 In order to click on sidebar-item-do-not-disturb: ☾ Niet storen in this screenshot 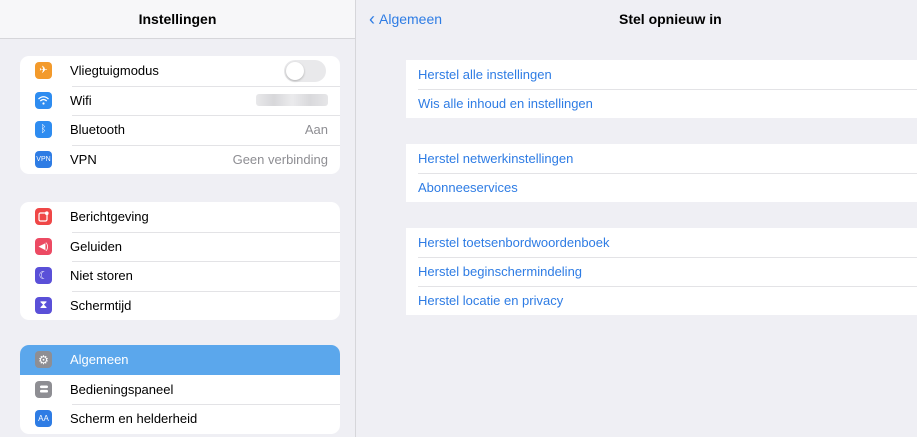, I will do `click(180, 276)`.